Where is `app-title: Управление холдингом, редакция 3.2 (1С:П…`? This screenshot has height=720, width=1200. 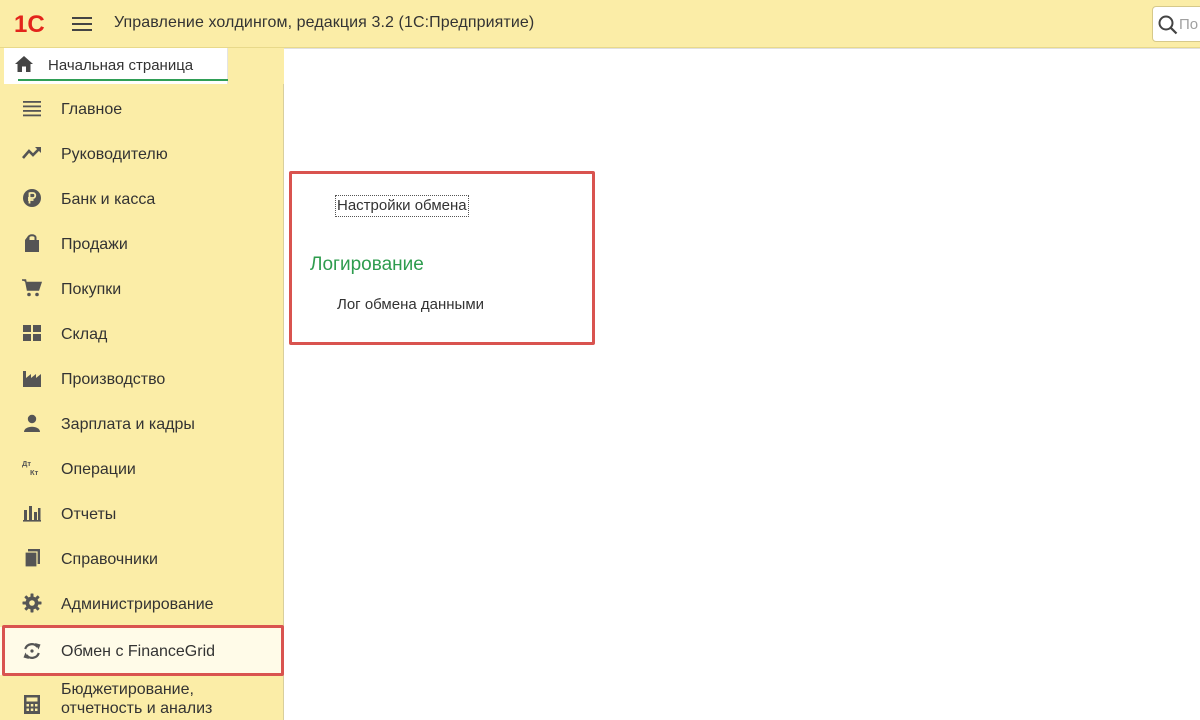
app-title: Управление холдингом, редакция 3.2 (1С:П… is located at coordinates (324, 22).